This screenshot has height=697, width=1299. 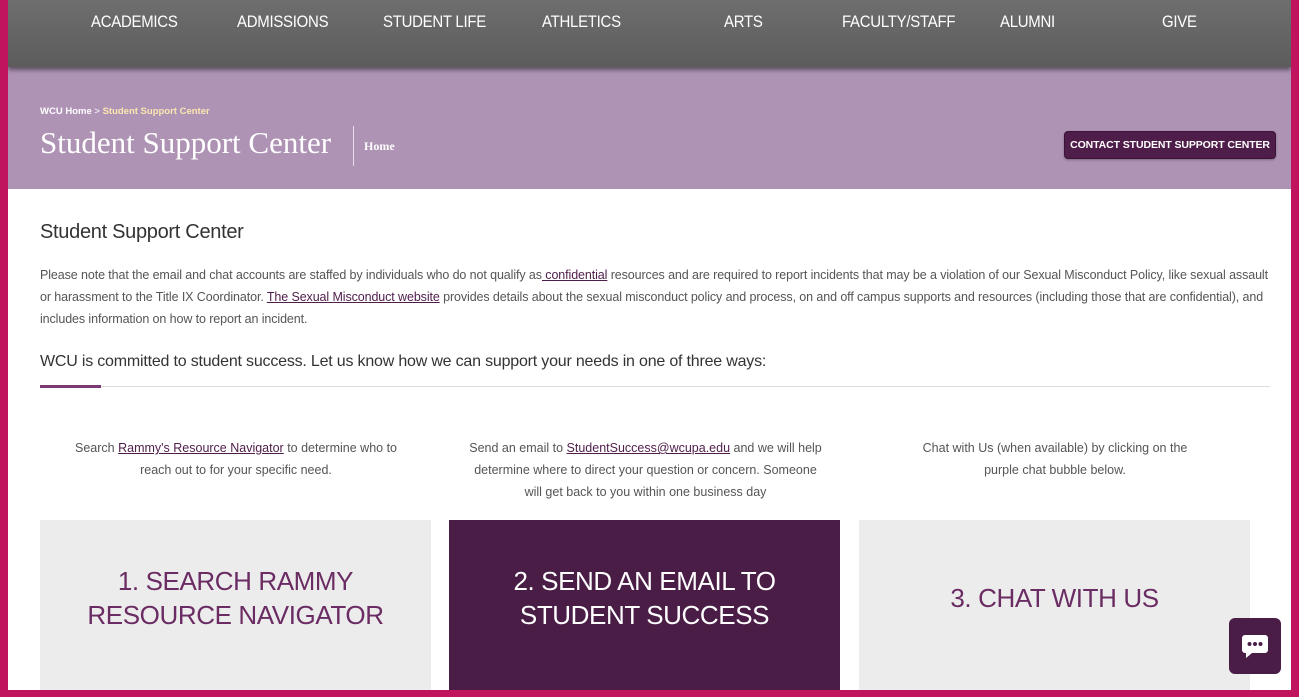 What do you see at coordinates (283, 22) in the screenshot?
I see `nav-admissions: ADMISSIONS` at bounding box center [283, 22].